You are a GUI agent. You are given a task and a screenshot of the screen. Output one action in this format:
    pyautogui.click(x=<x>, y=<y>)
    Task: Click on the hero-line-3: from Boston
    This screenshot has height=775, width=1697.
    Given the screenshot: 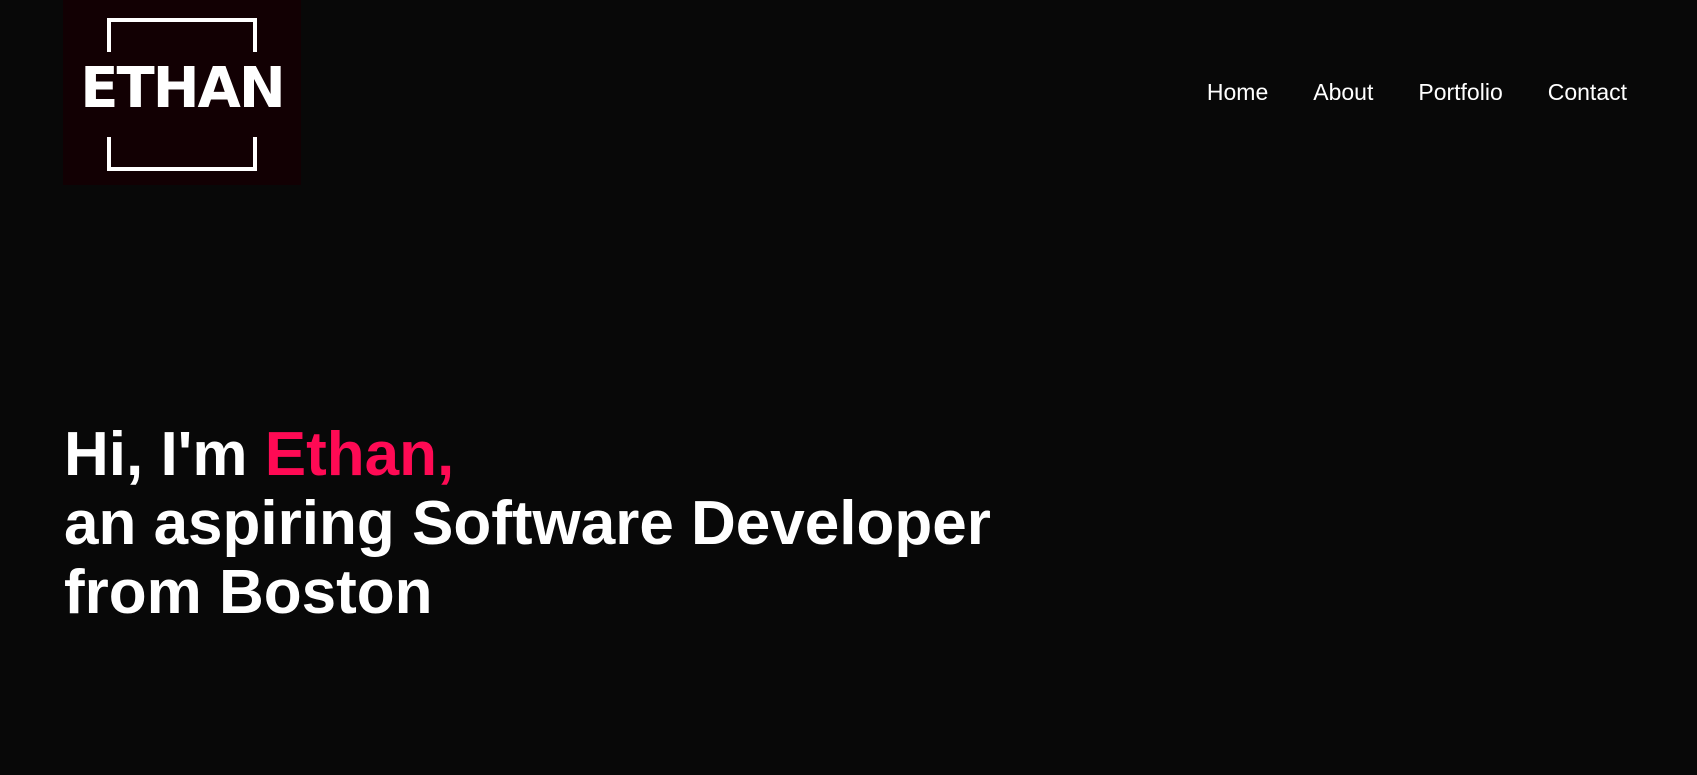 What is the action you would take?
    pyautogui.click(x=248, y=592)
    